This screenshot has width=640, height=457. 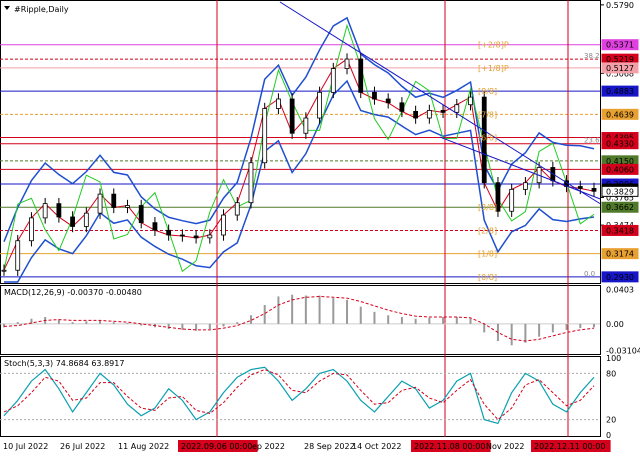 What do you see at coordinates (620, 91) in the screenshot?
I see `price-label-text: 0.4883` at bounding box center [620, 91].